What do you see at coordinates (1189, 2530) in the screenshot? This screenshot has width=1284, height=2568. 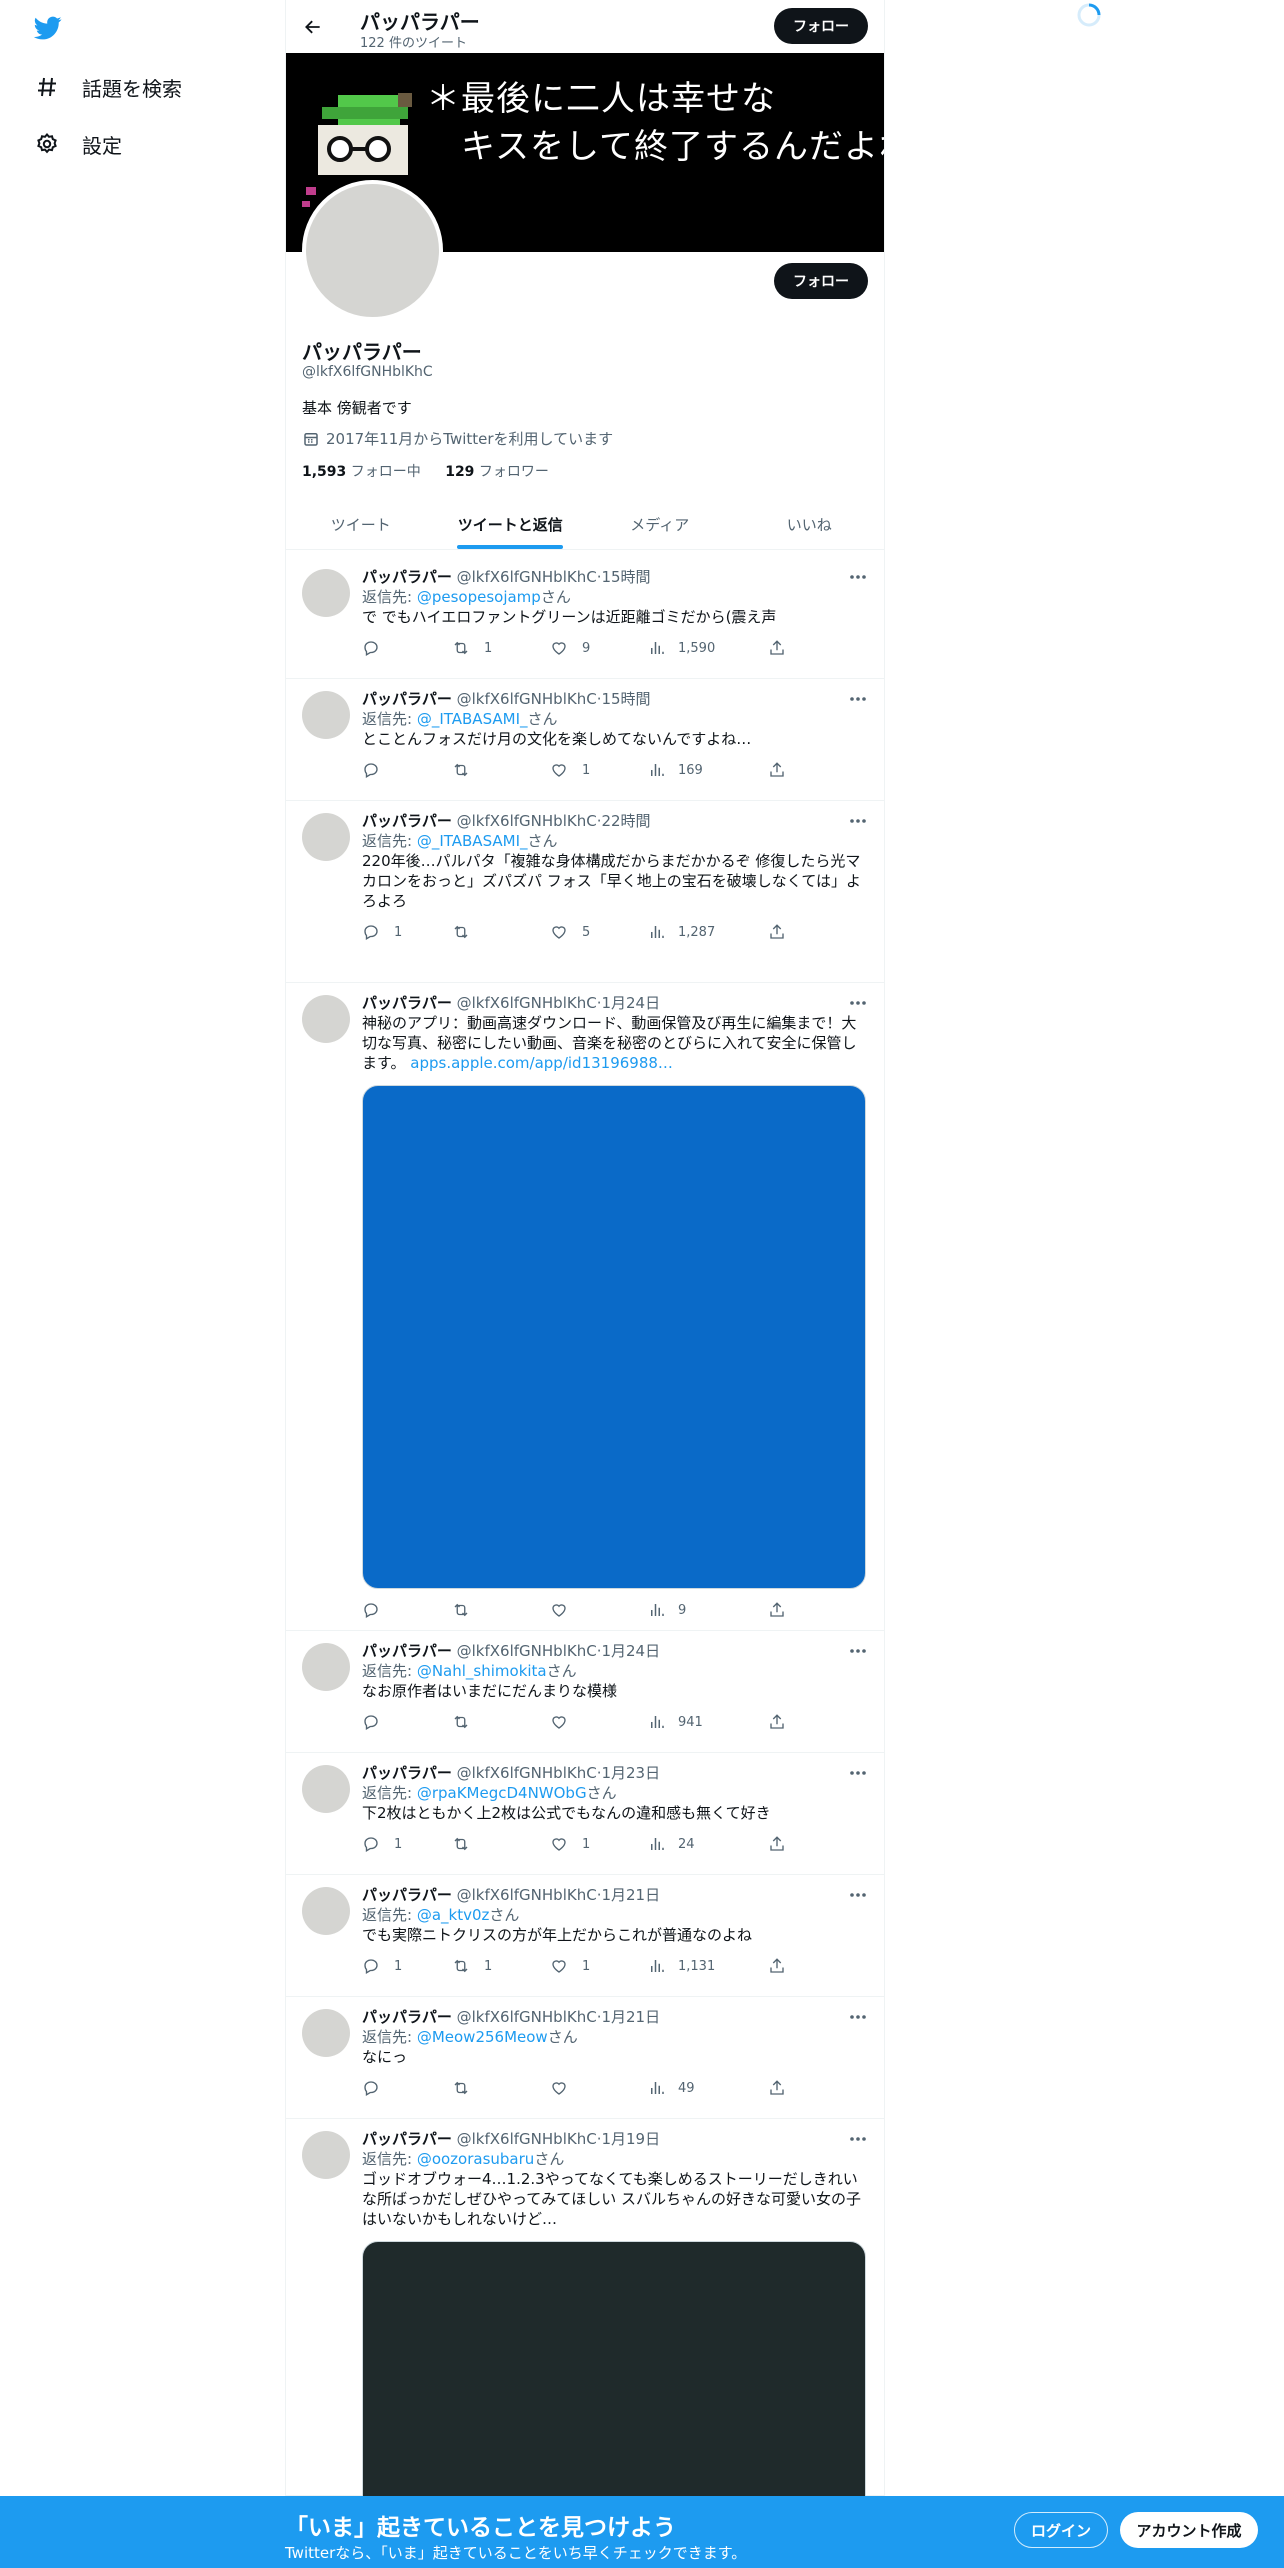 I see `signup-button: アカウント作成` at bounding box center [1189, 2530].